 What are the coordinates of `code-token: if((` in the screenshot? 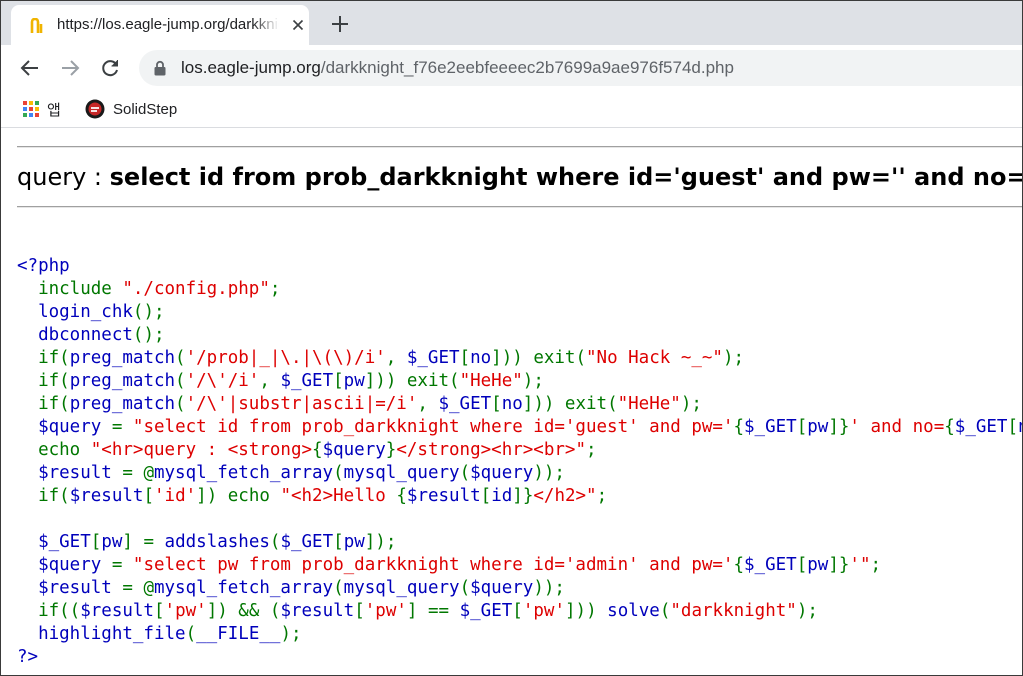 It's located at (49, 611).